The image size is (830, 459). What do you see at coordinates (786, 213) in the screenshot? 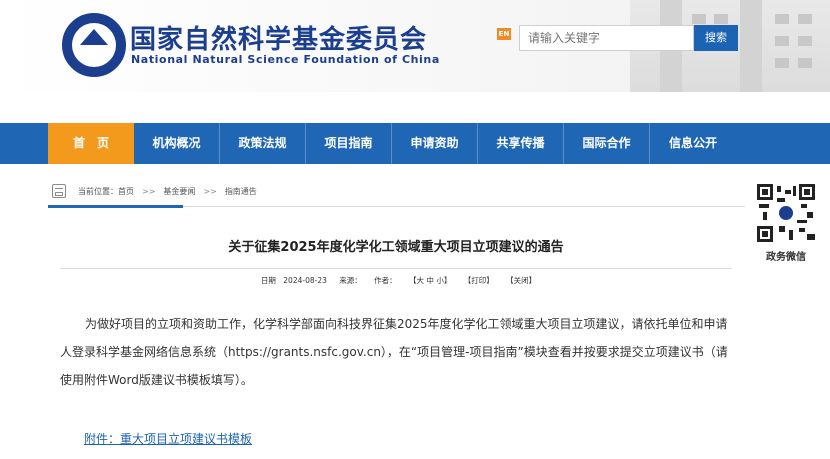
I see `wechat-qr-code` at bounding box center [786, 213].